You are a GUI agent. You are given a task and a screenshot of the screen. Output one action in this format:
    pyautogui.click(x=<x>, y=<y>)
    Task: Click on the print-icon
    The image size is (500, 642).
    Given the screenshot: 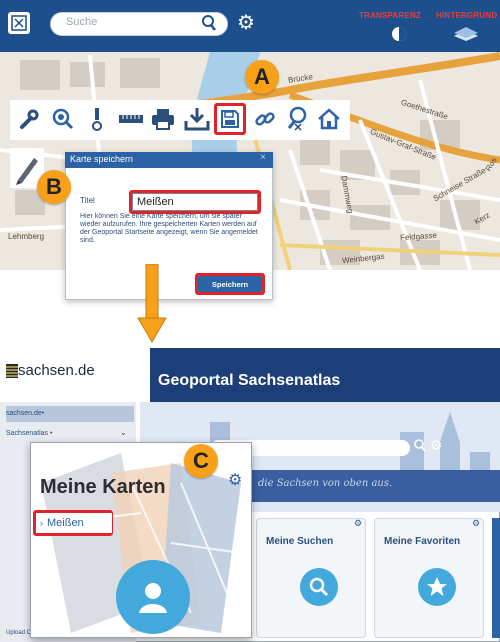 What is the action you would take?
    pyautogui.click(x=163, y=119)
    